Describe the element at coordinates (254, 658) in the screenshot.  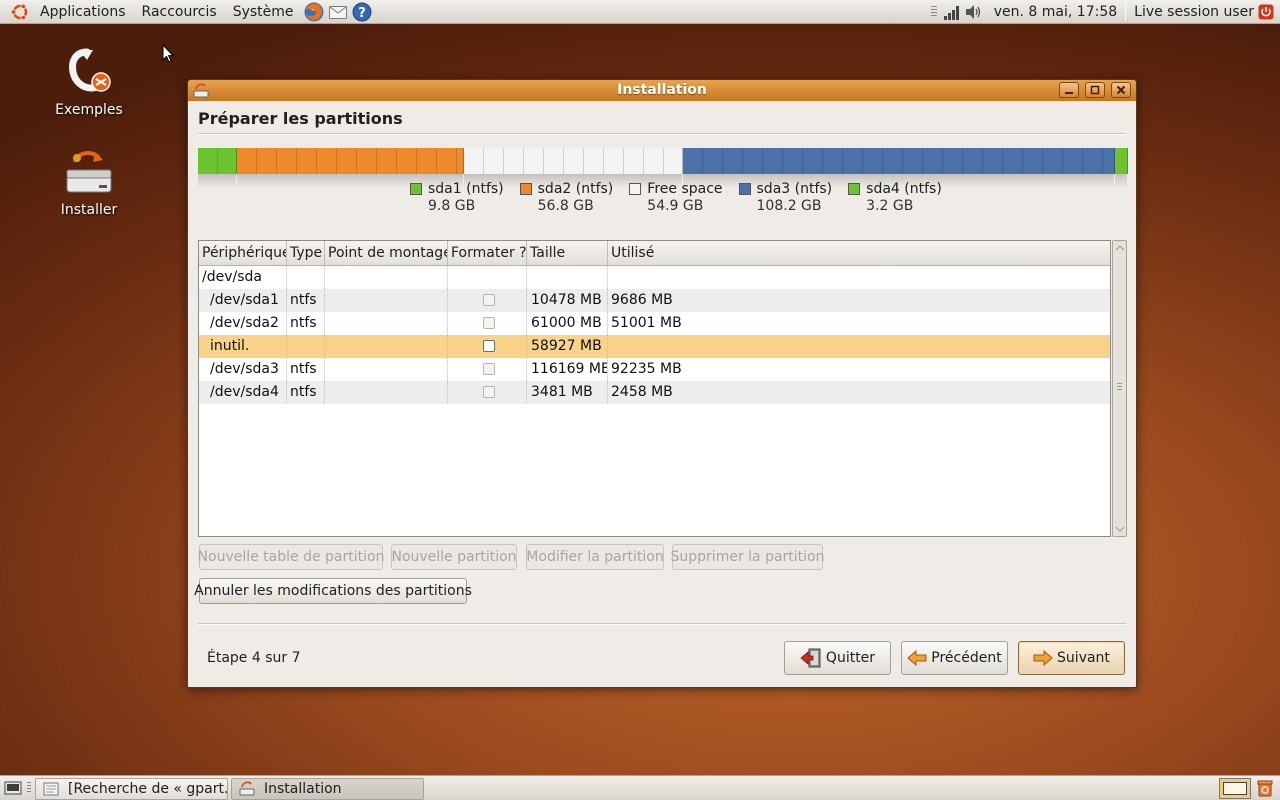
I see `step-indicator: Étape 4 sur 7` at that location.